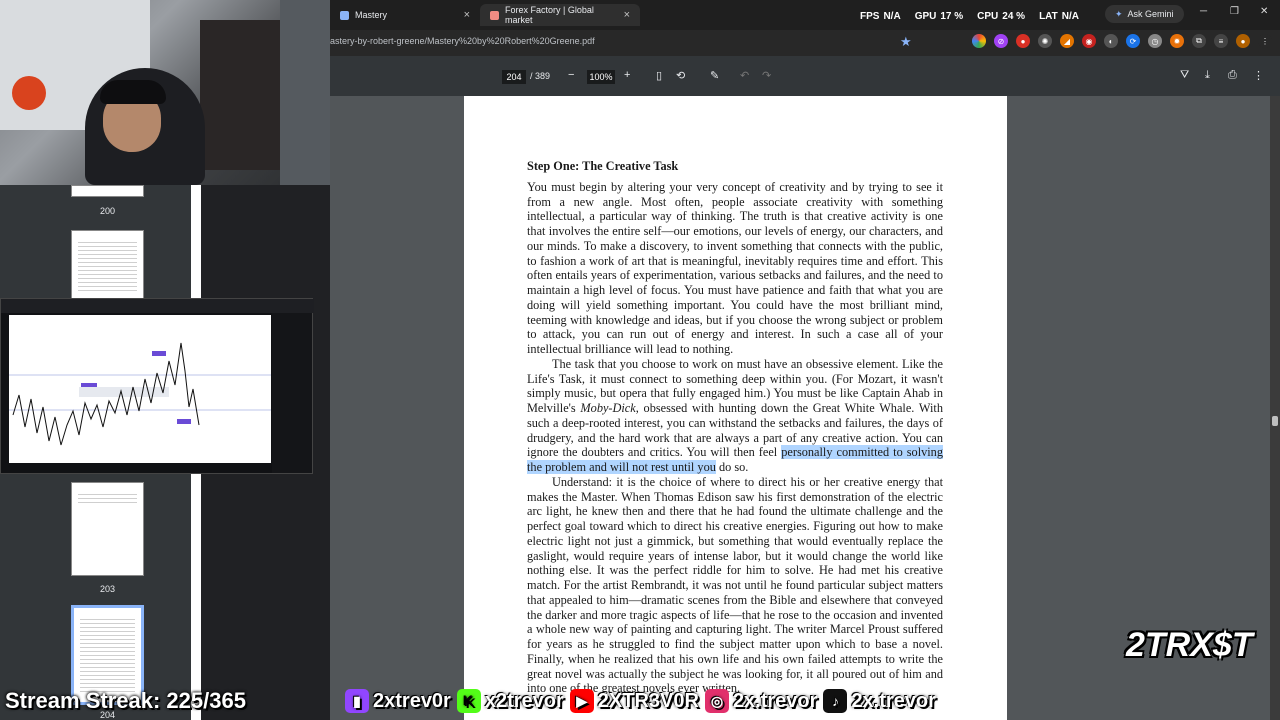  Describe the element at coordinates (344, 15) in the screenshot. I see `pdf-favicon-icon` at that location.